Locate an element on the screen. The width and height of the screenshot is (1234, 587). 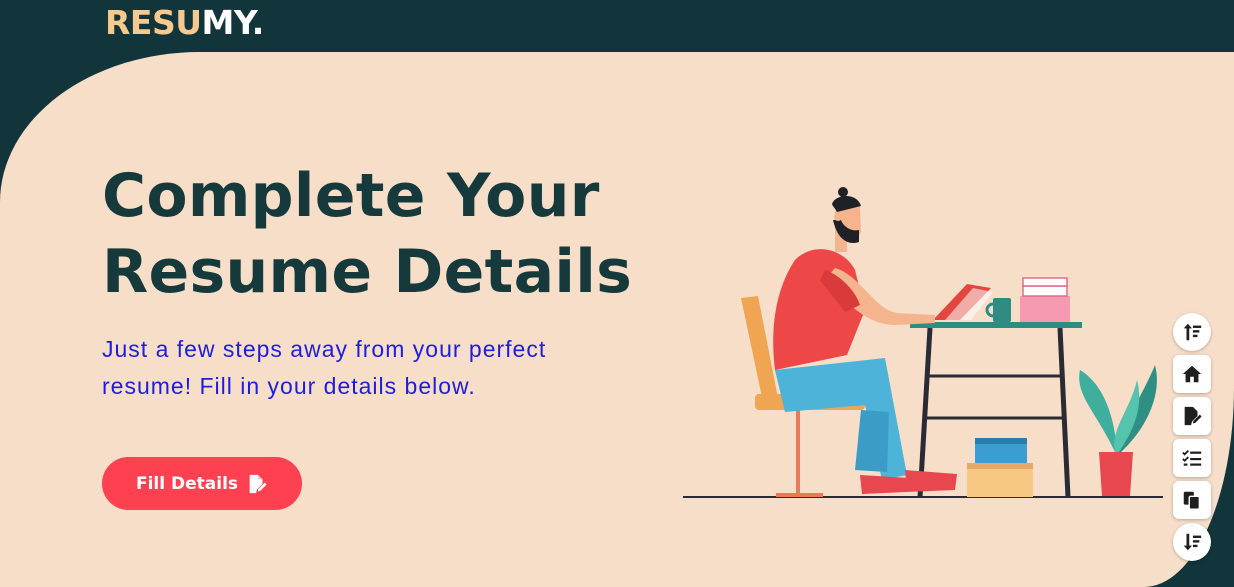
hero-subtitle-line2: resume! Fill in your details below. is located at coordinates (289, 386).